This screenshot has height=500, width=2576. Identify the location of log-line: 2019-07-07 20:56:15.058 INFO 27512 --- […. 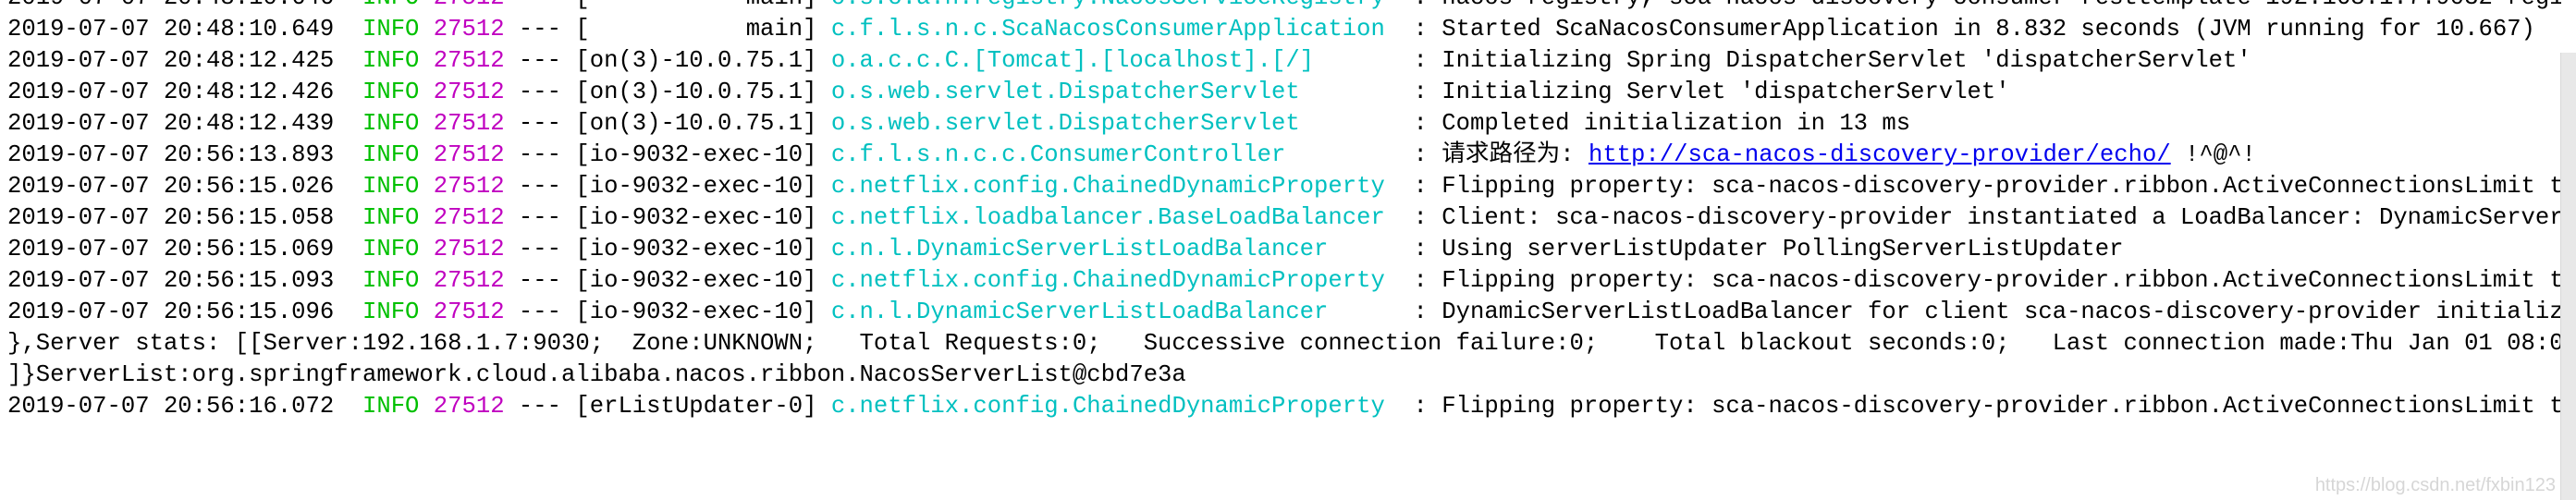
(1284, 218).